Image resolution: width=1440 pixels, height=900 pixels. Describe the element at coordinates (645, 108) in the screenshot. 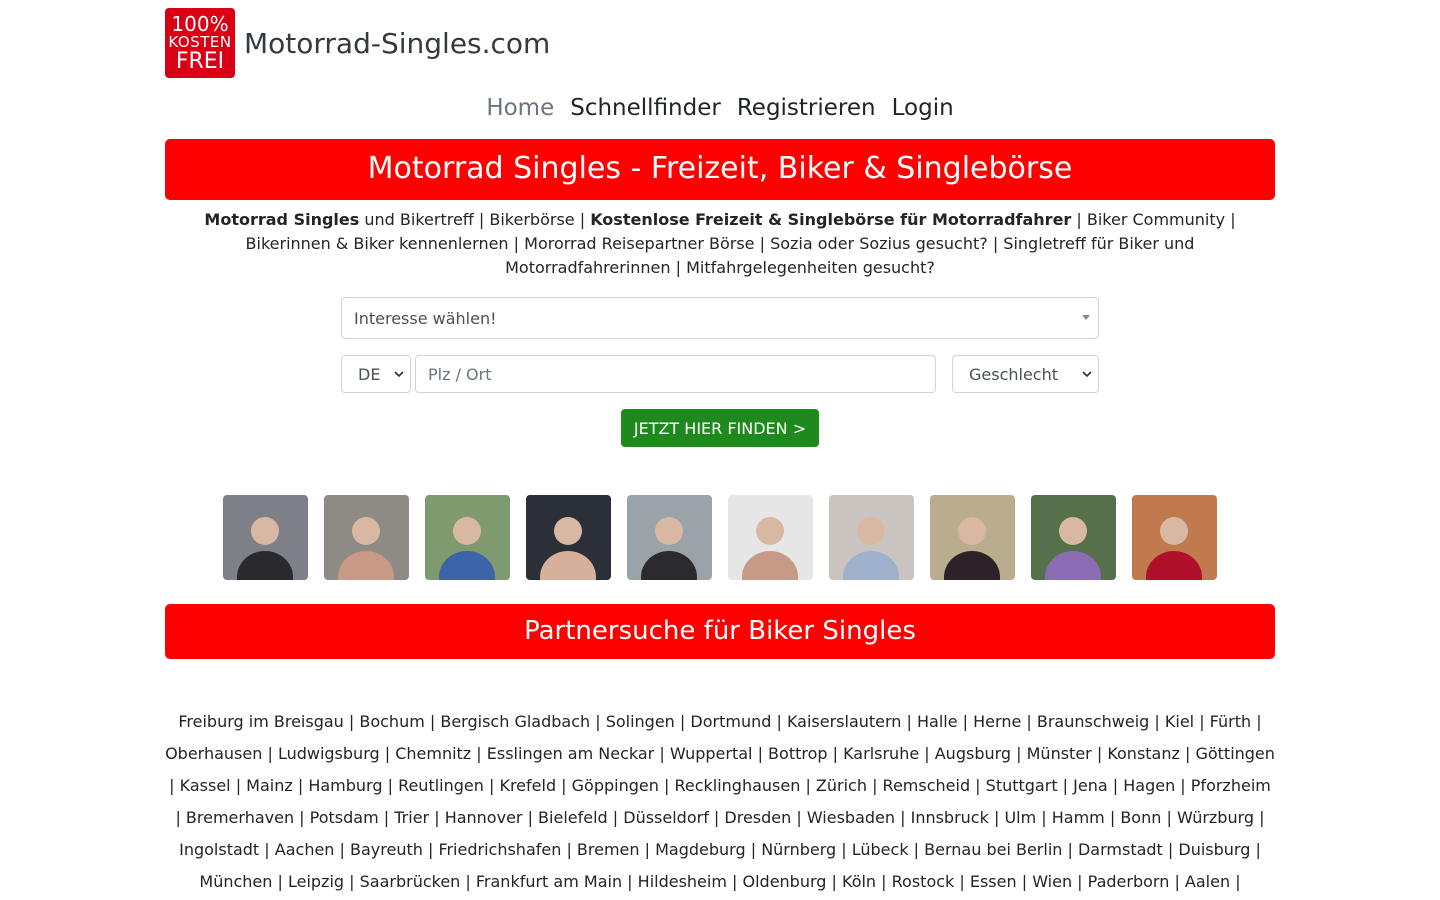

I see `nav-item-schnellfinder: Schnellfinder` at that location.